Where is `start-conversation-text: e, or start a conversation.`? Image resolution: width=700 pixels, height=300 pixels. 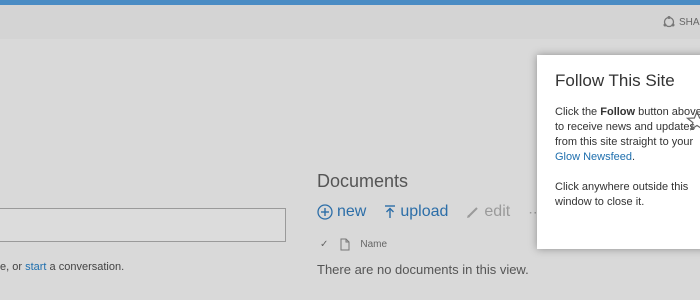 start-conversation-text: e, or start a conversation. is located at coordinates (62, 267).